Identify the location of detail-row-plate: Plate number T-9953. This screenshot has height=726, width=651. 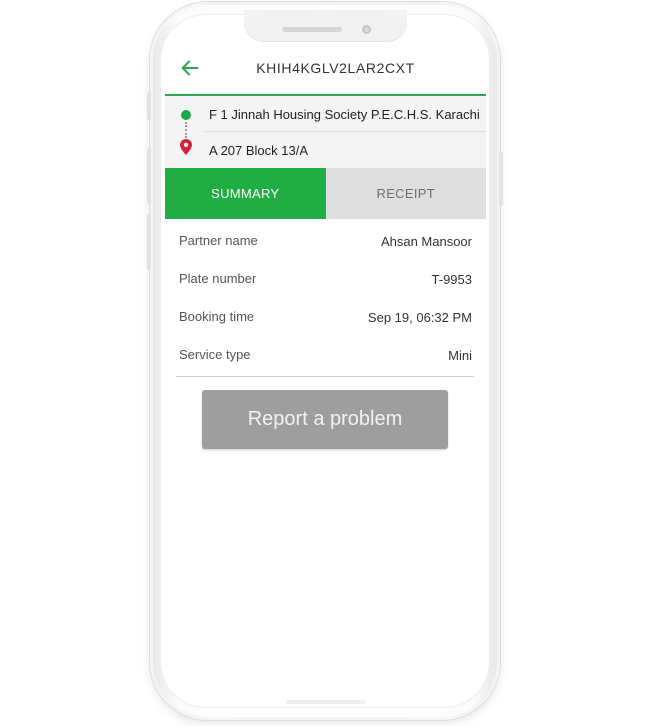
(325, 279).